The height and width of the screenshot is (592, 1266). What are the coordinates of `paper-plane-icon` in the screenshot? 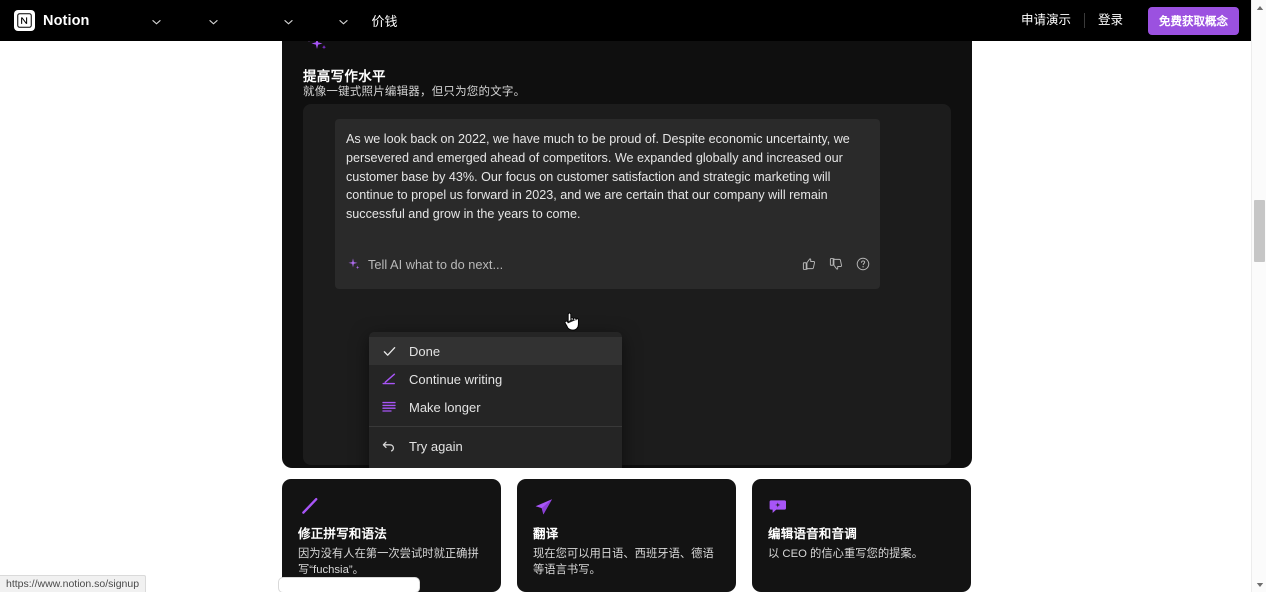 It's located at (544, 510).